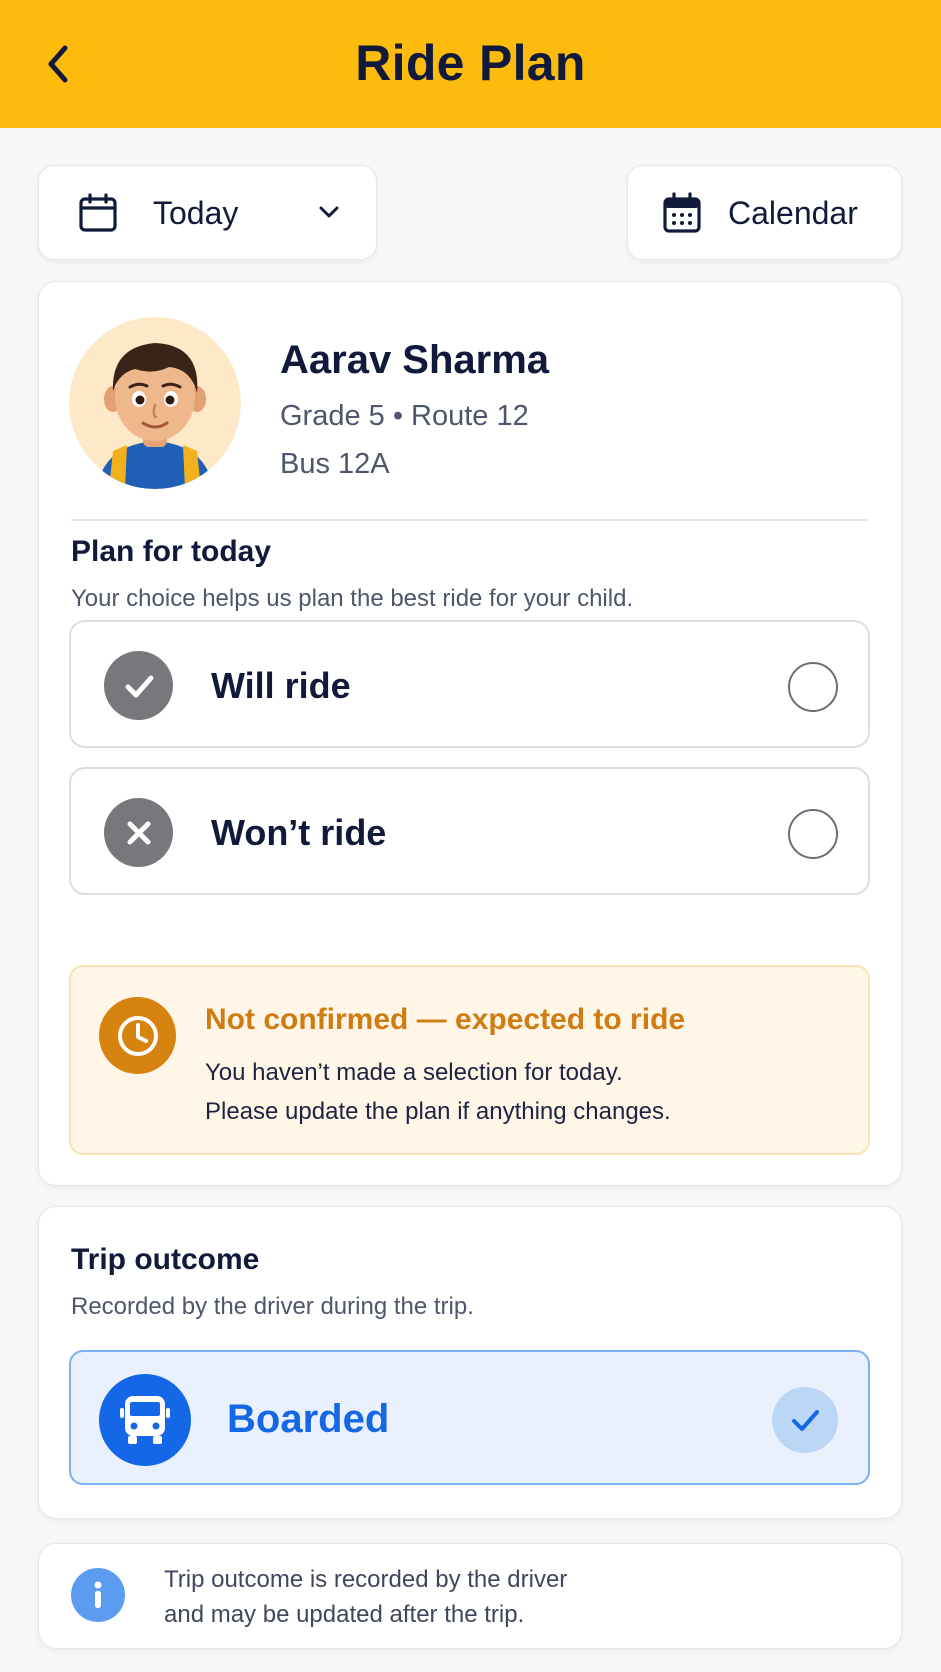 Image resolution: width=941 pixels, height=1672 pixels. I want to click on will-ride-radio, so click(813, 687).